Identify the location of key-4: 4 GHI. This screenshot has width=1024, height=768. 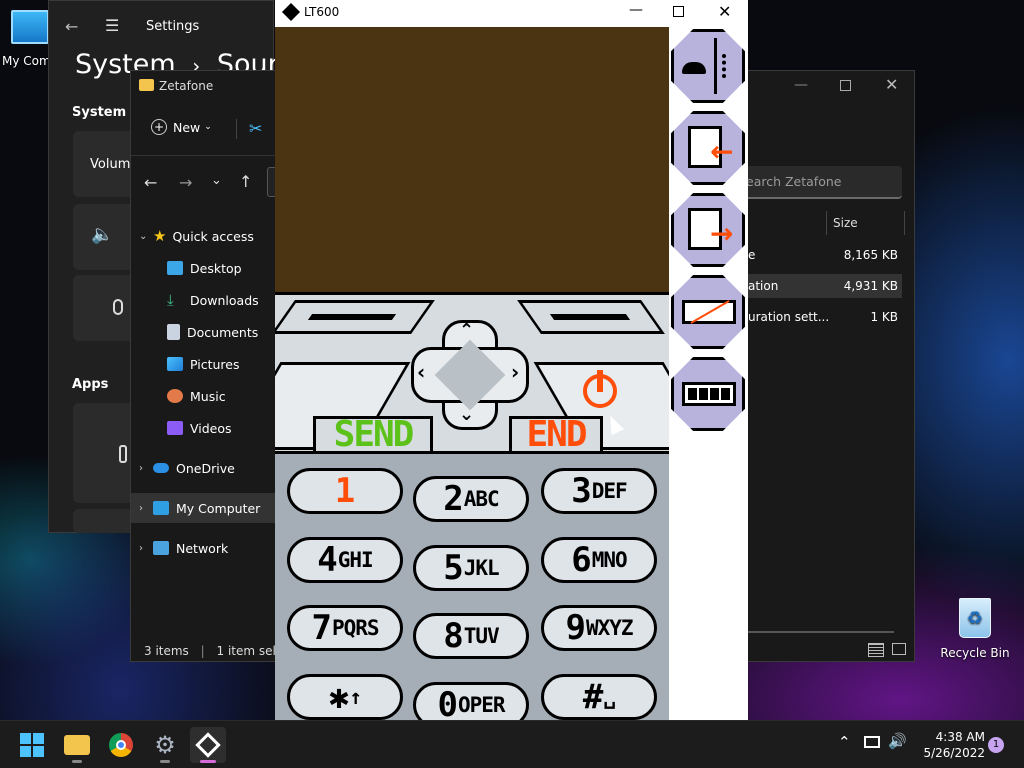
(345, 560).